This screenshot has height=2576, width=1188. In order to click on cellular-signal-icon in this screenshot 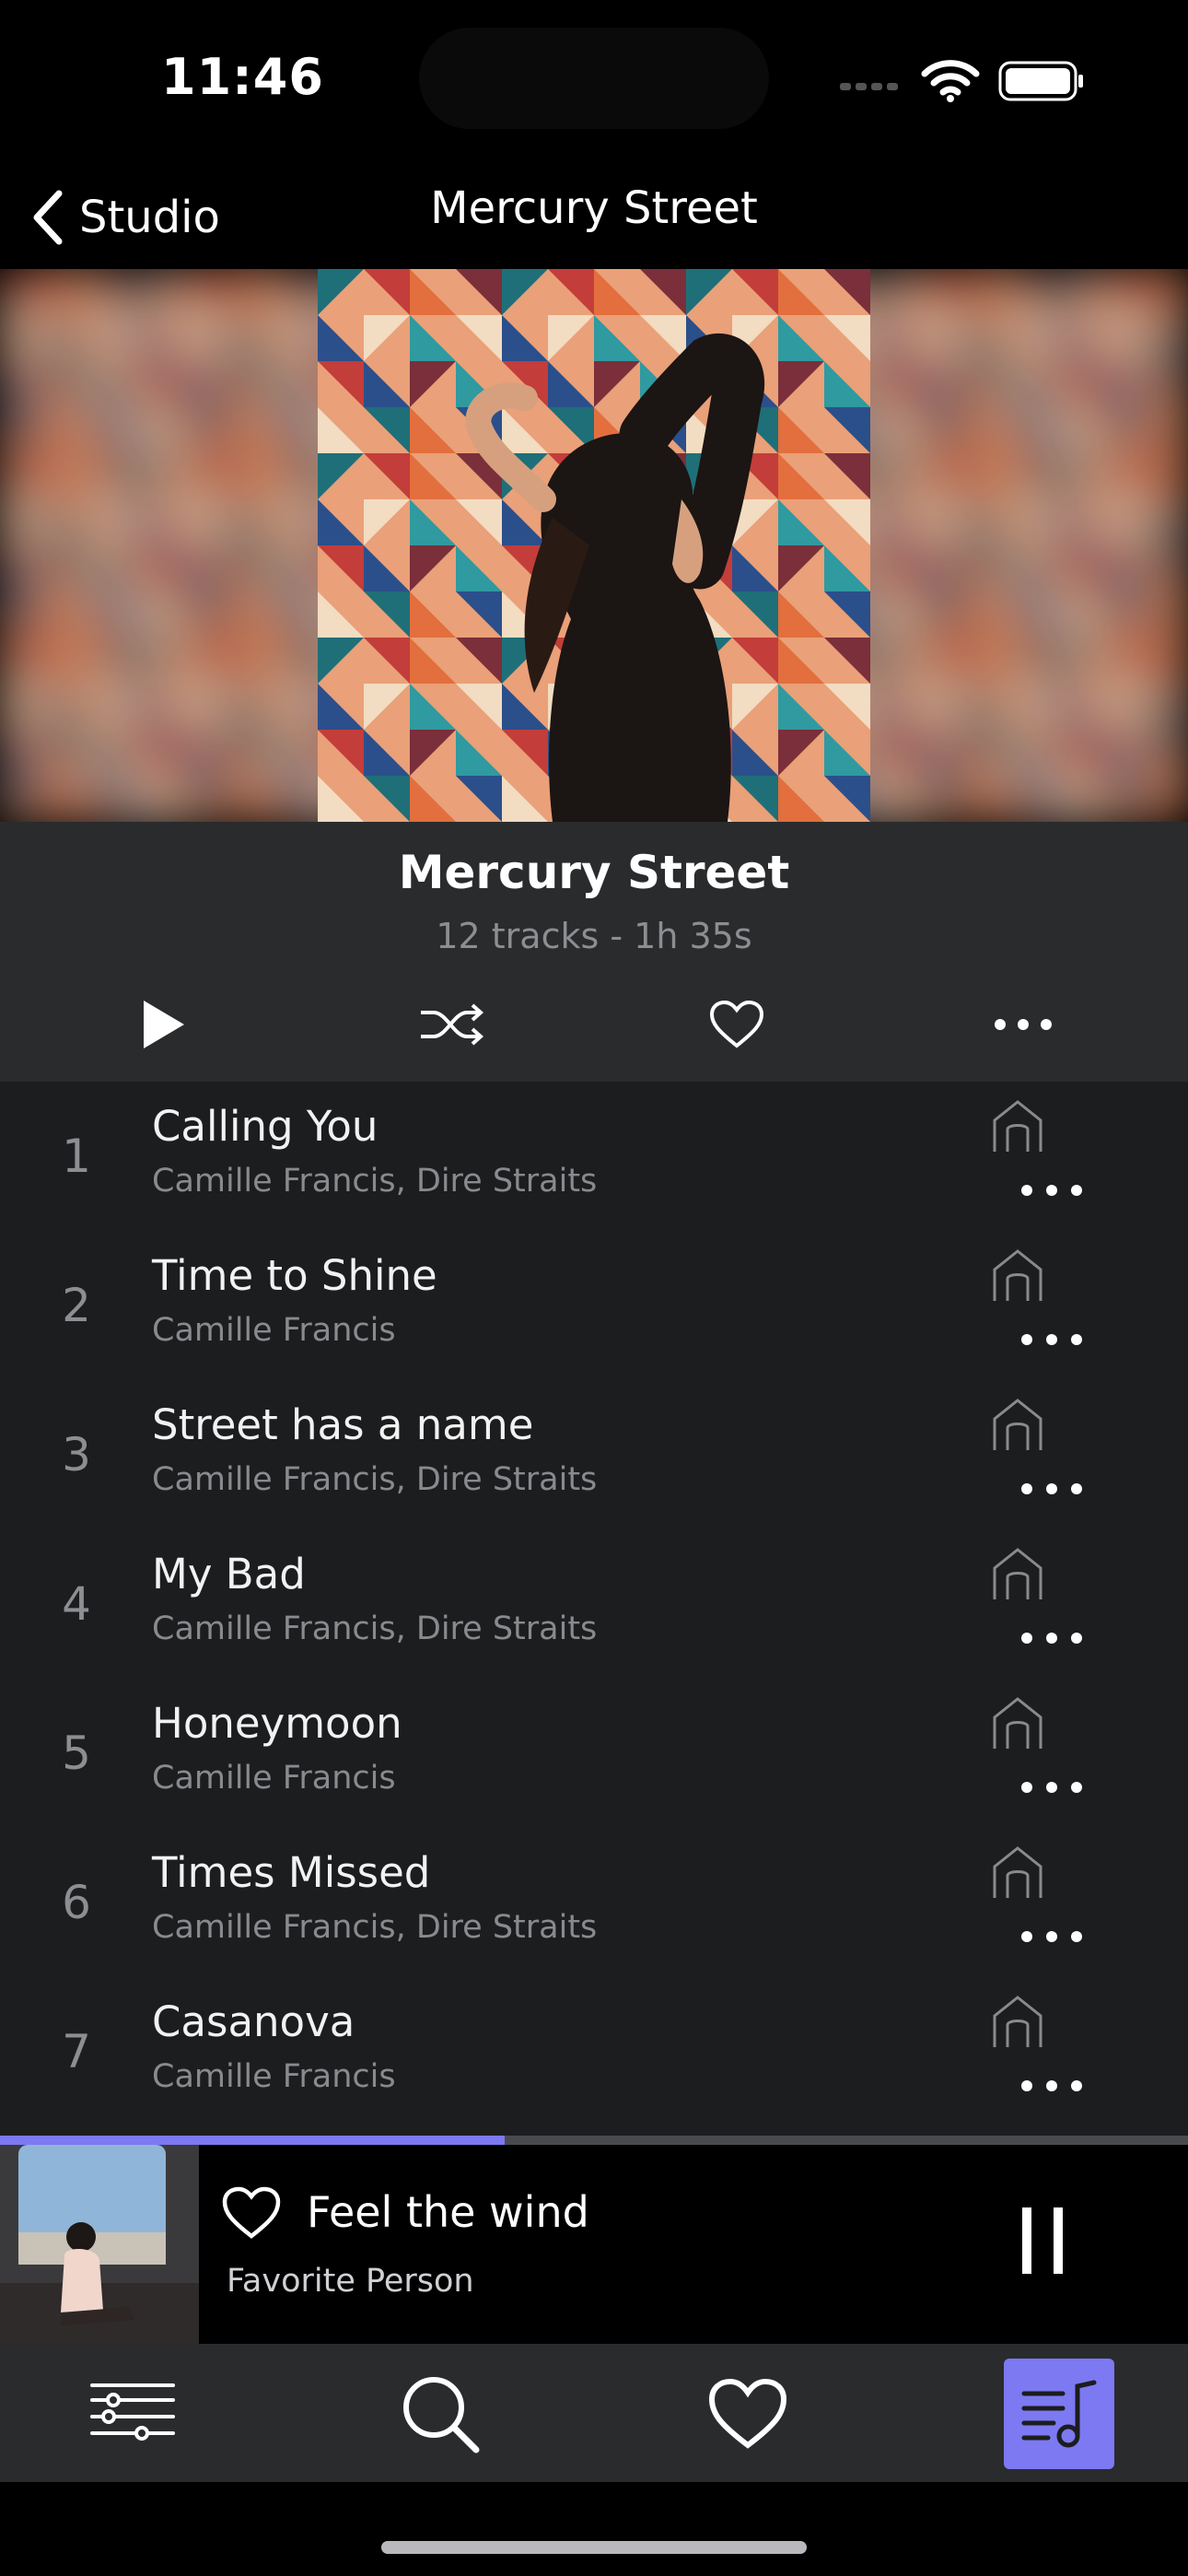, I will do `click(869, 86)`.